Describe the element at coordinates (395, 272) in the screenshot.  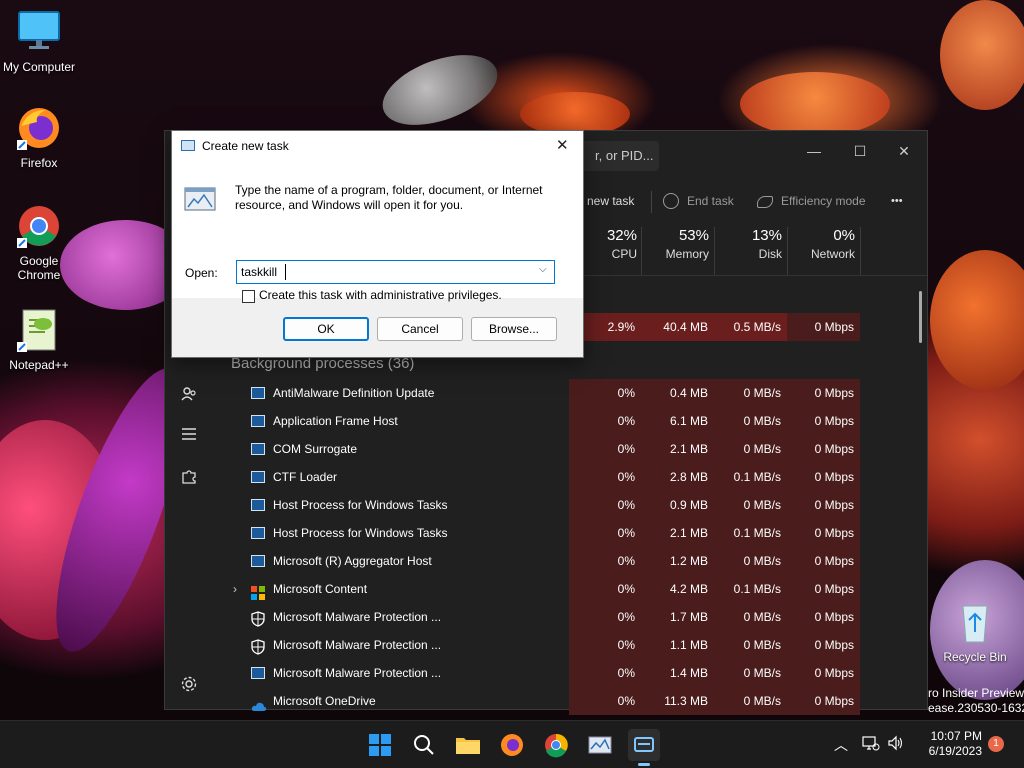
I see `open-combobox: taskkill ⌵` at that location.